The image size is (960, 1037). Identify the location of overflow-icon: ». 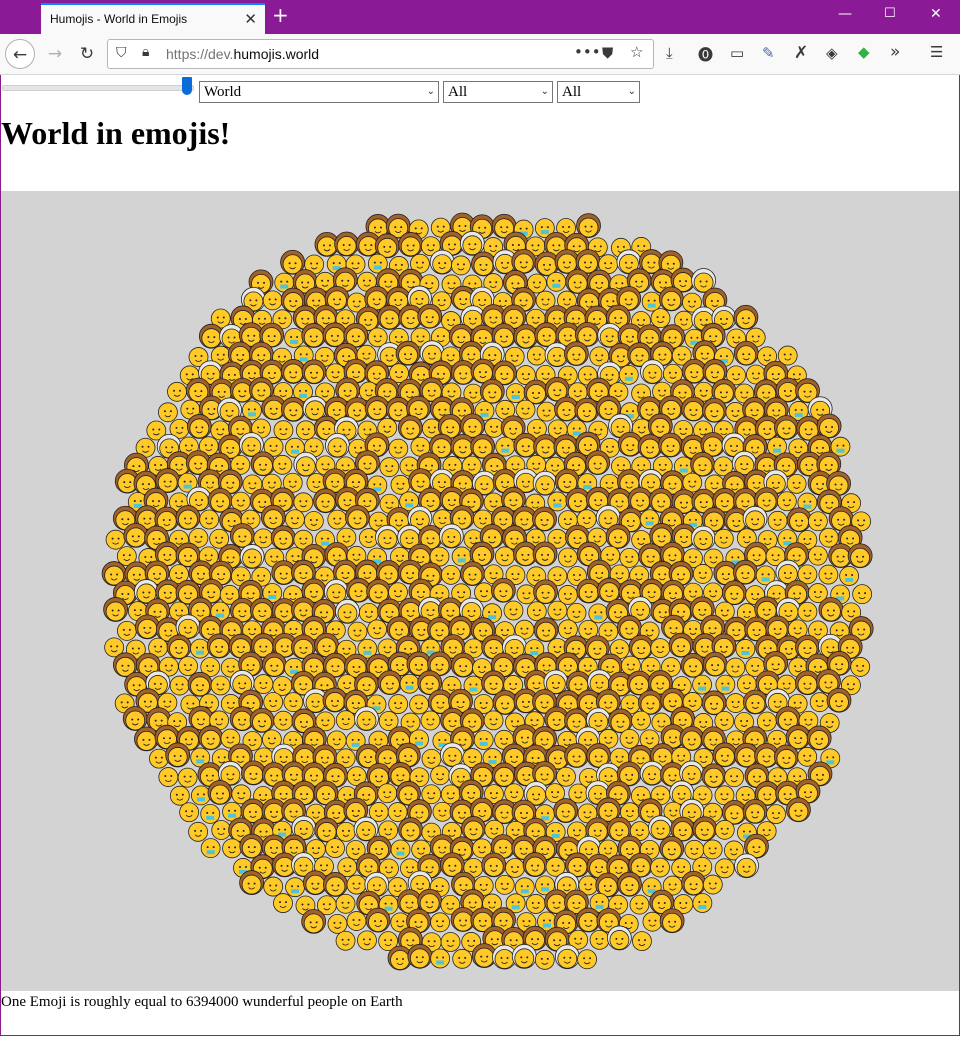
(895, 52).